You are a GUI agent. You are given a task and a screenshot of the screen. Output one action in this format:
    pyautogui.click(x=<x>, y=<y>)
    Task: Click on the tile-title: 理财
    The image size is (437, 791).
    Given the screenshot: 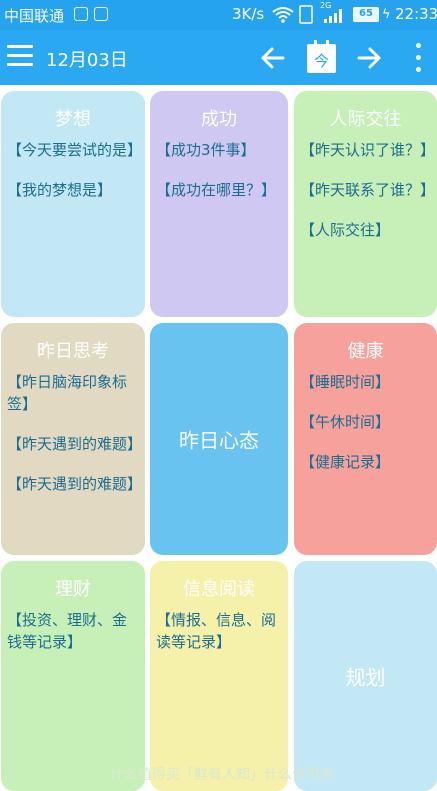 What is the action you would take?
    pyautogui.click(x=73, y=589)
    